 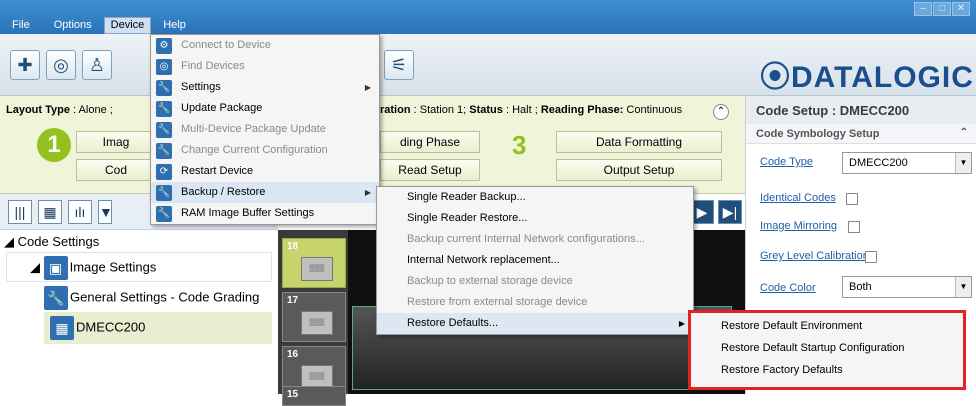 What do you see at coordinates (73, 25) in the screenshot?
I see `menu-options: Options` at bounding box center [73, 25].